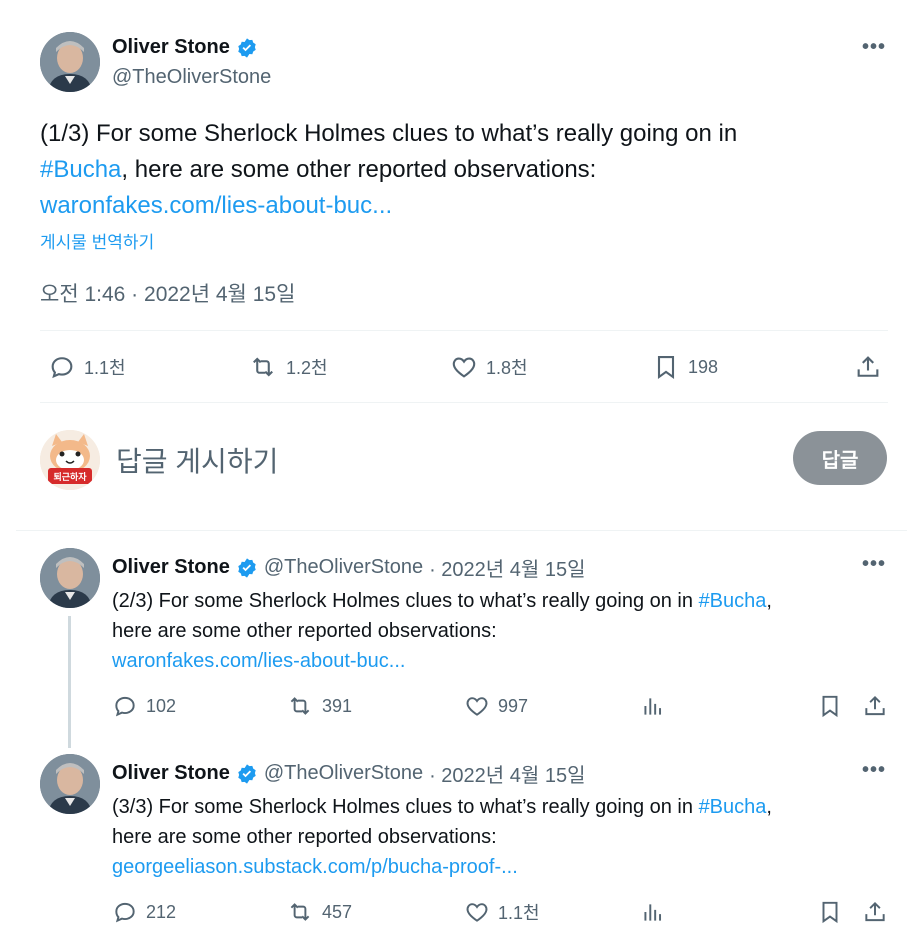 The image size is (907, 934). Describe the element at coordinates (171, 567) in the screenshot. I see `thread-author-name-2: Oliver Stone` at that location.